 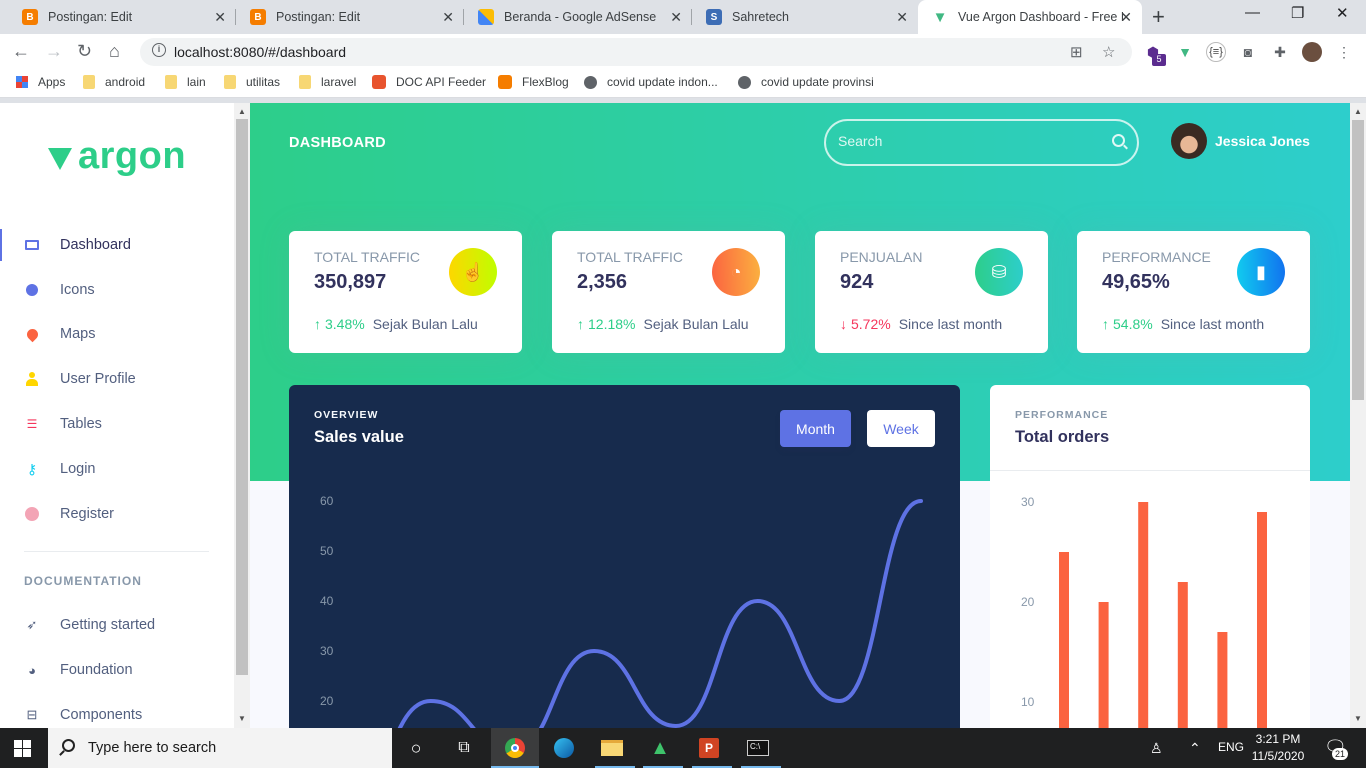 I want to click on bookmark-item: DOC API Feeder, so click(x=429, y=82).